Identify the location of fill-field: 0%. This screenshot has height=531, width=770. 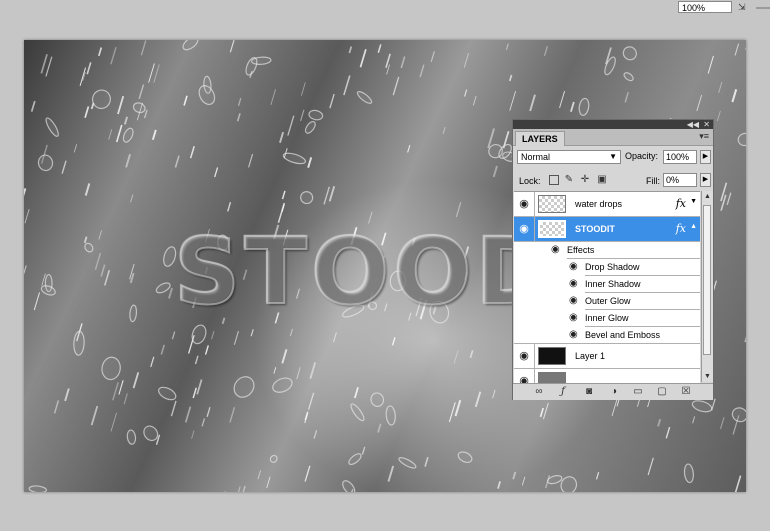
(680, 180).